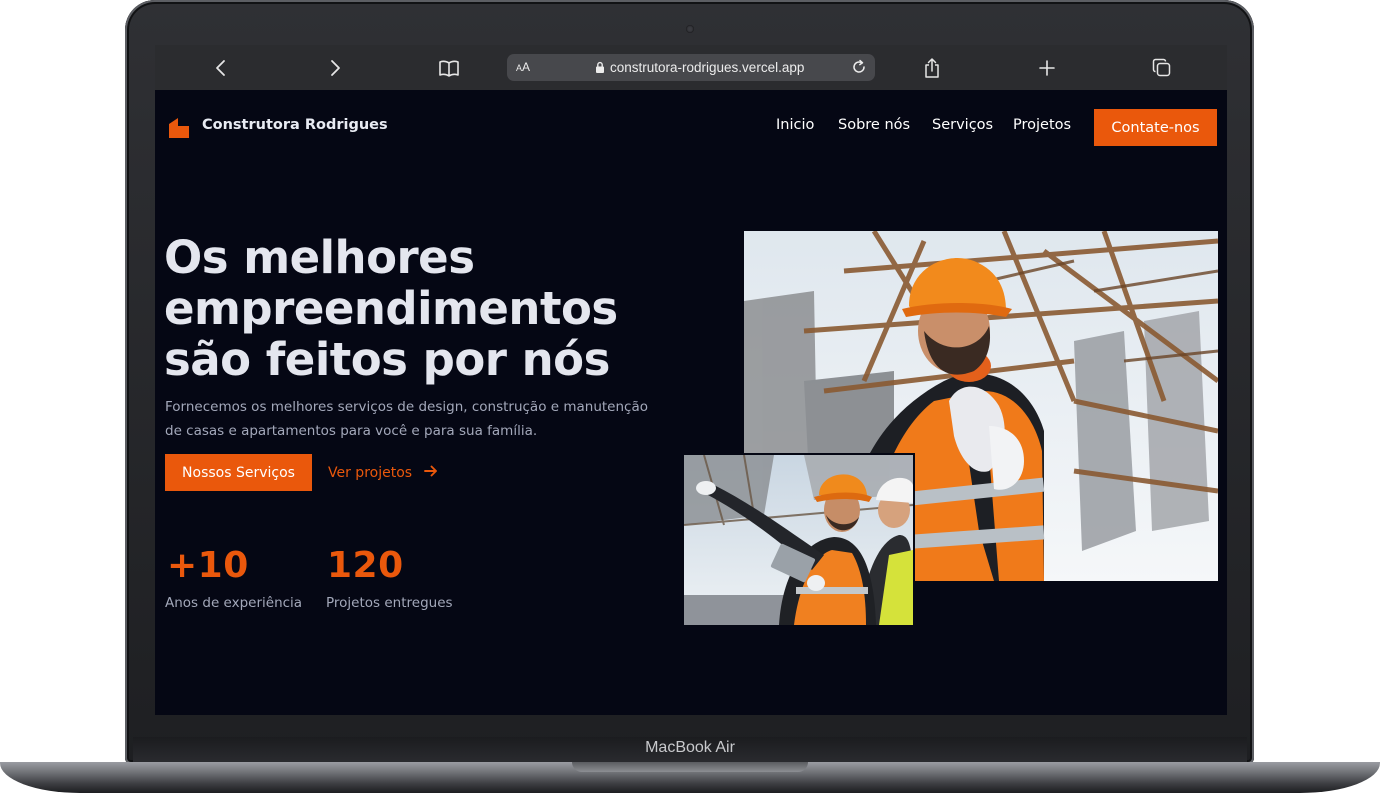 Image resolution: width=1380 pixels, height=793 pixels. What do you see at coordinates (1161, 67) in the screenshot?
I see `tabs-icon` at bounding box center [1161, 67].